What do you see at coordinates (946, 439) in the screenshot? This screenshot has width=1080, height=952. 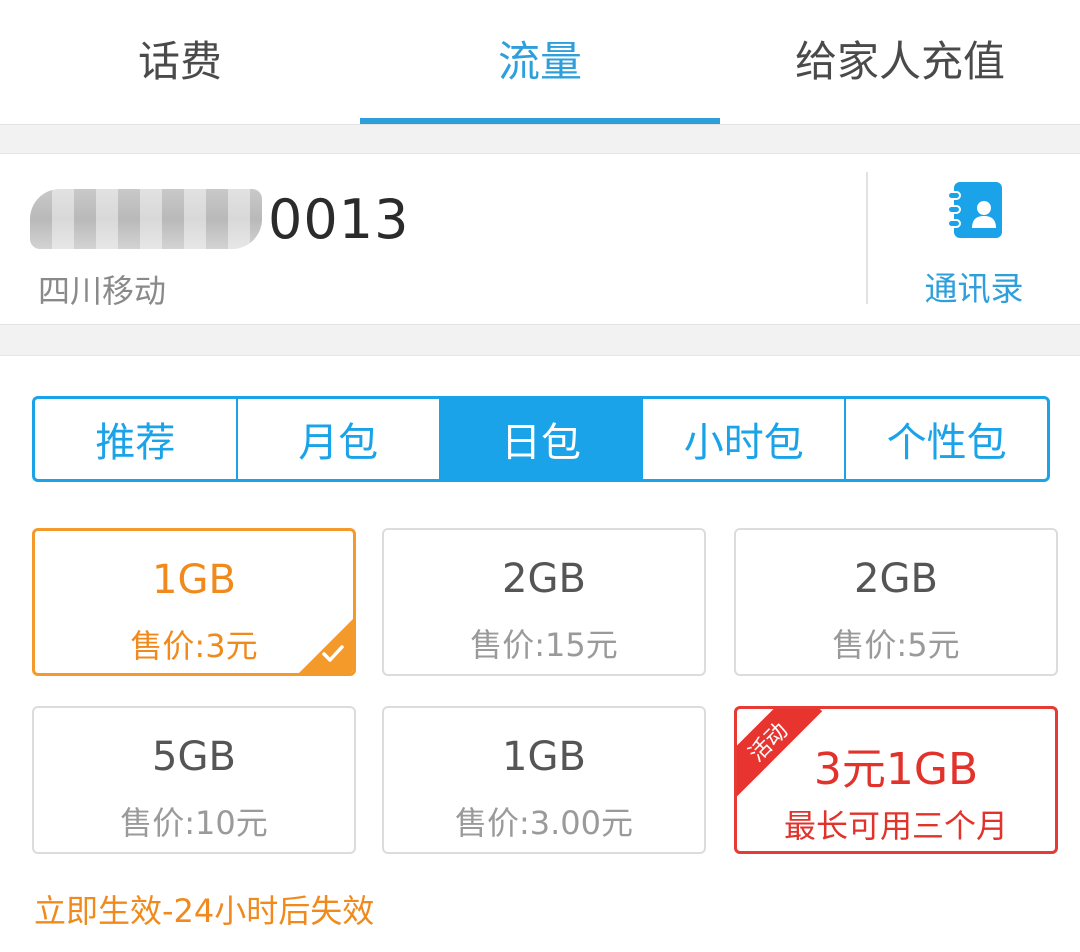 I see `tab-custom: 个性包` at bounding box center [946, 439].